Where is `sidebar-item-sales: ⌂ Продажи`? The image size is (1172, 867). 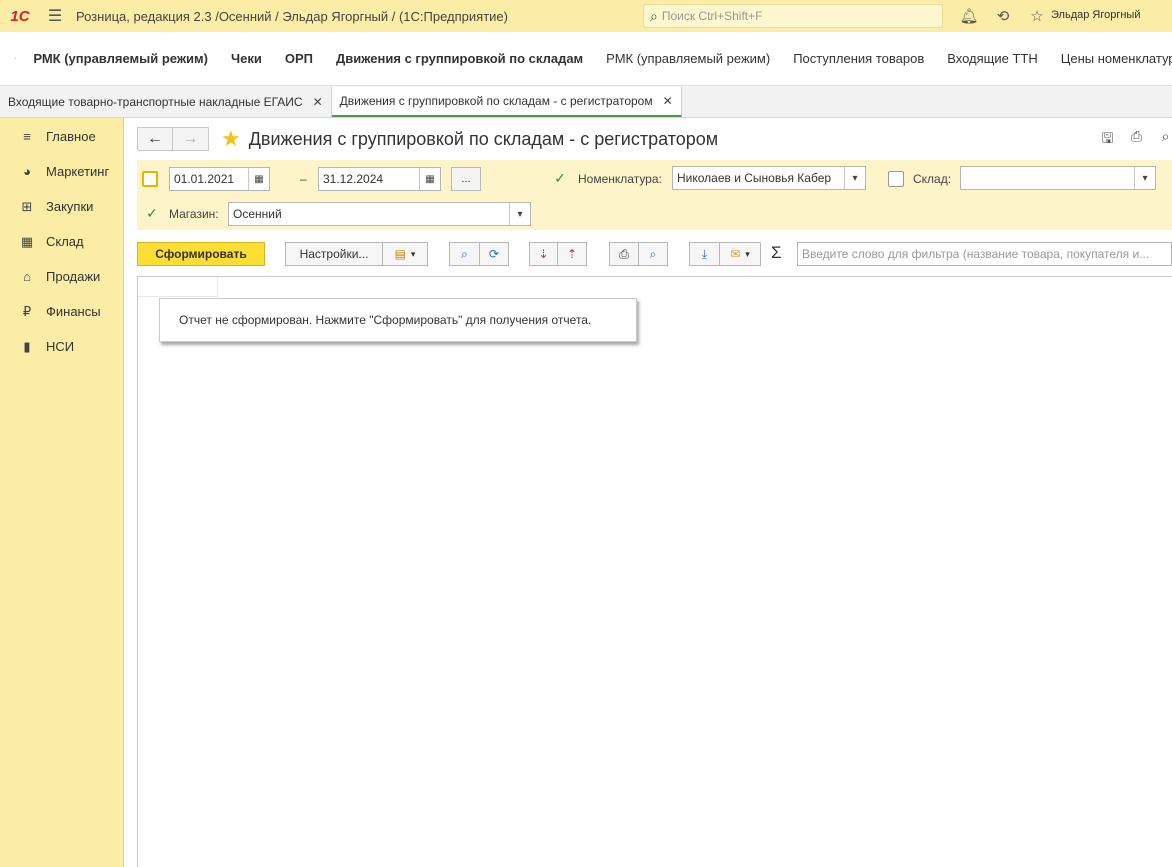 sidebar-item-sales: ⌂ Продажи is located at coordinates (61, 276).